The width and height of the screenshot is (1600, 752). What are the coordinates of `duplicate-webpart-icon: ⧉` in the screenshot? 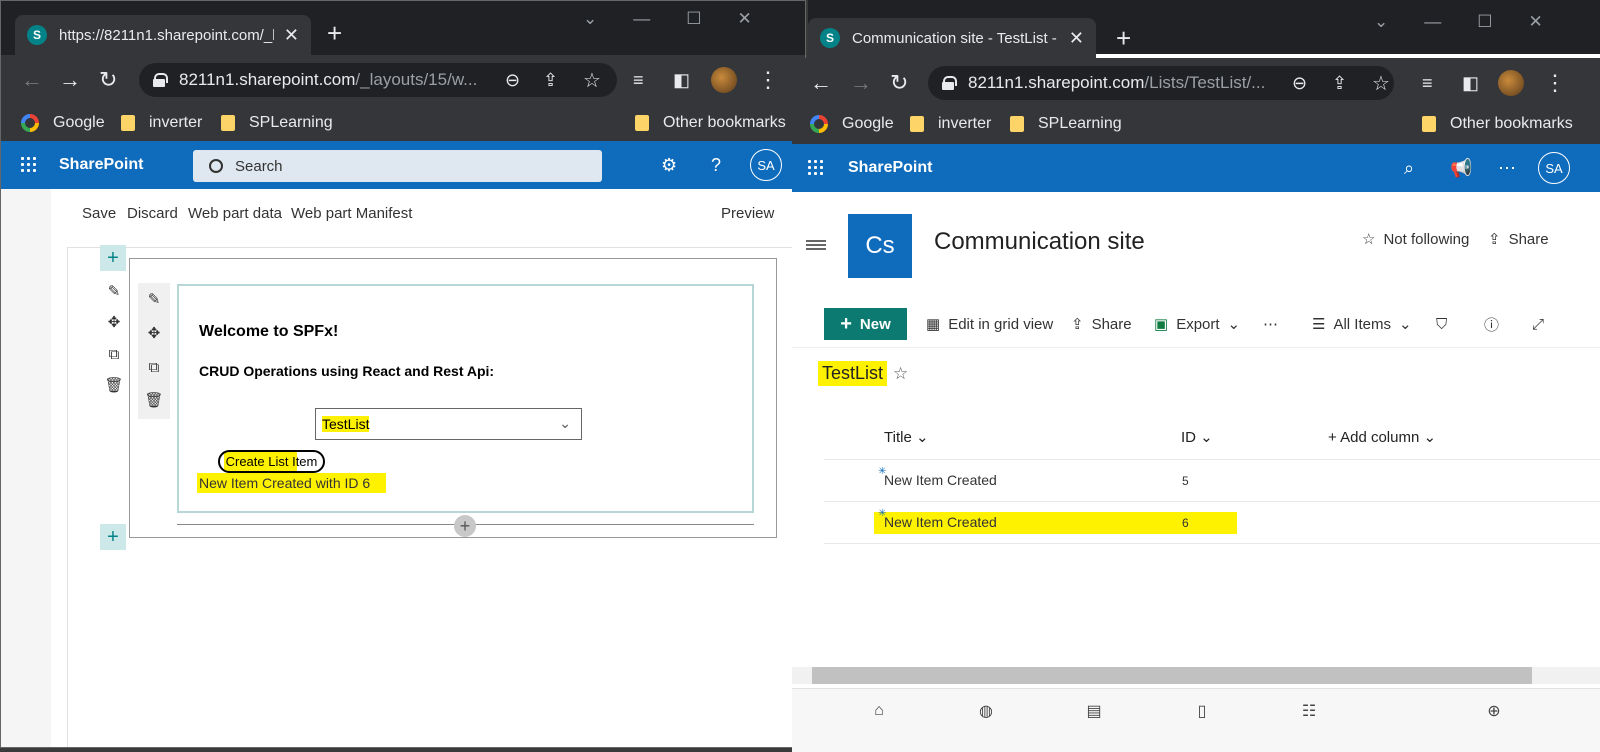 It's located at (154, 367).